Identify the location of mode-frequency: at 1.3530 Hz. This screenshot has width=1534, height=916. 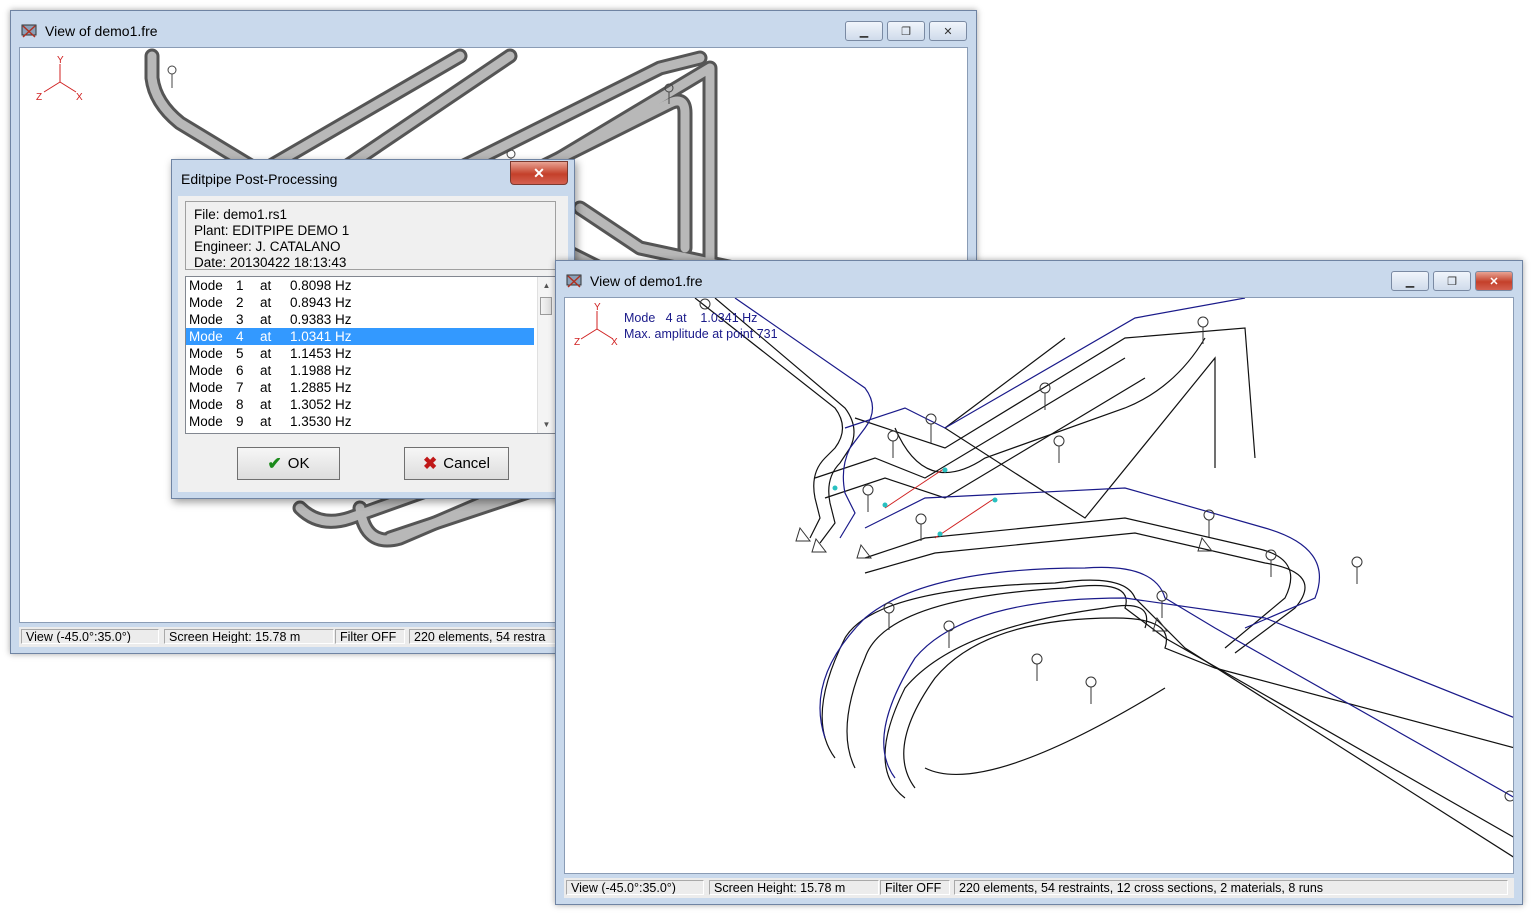
(306, 421).